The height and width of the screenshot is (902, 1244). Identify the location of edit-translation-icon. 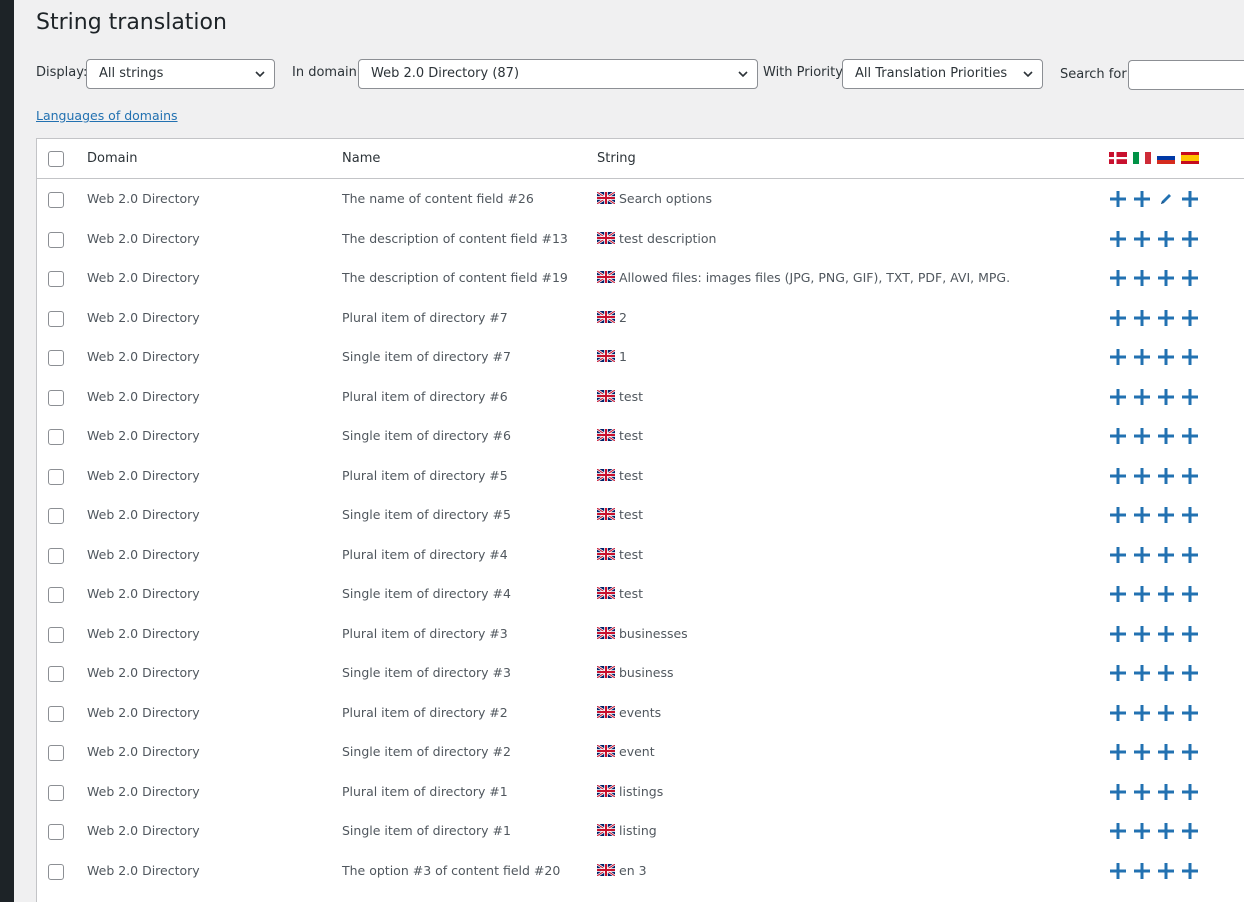
(1166, 199).